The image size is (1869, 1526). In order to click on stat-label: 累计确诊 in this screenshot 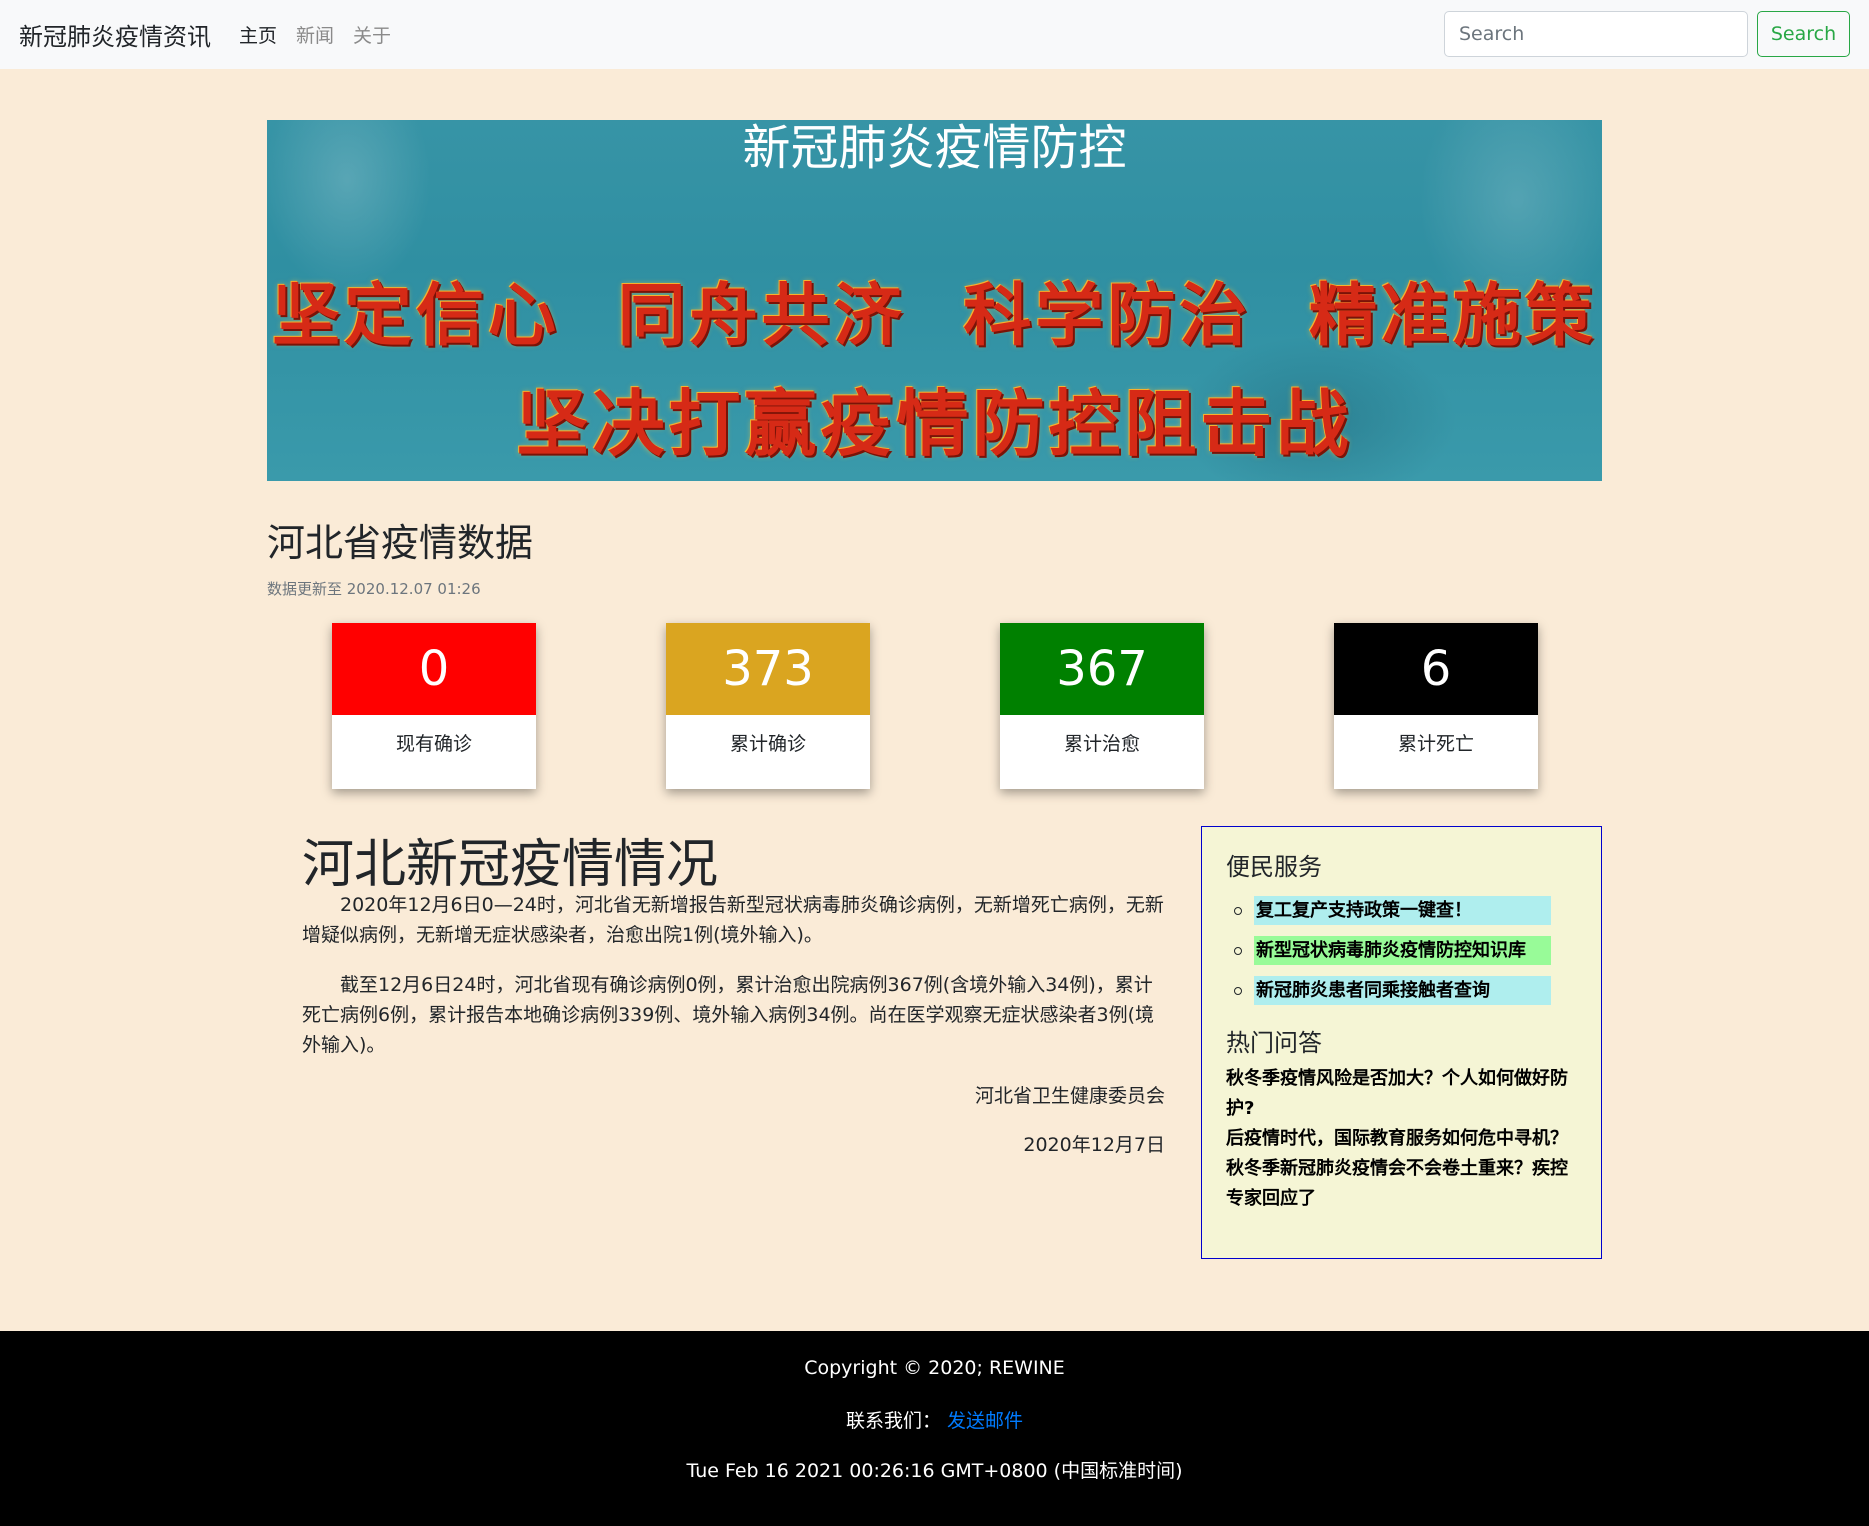, I will do `click(767, 744)`.